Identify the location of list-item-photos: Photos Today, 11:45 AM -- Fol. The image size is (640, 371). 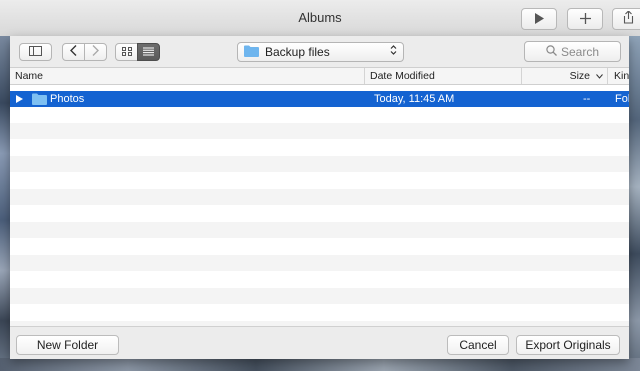
(319, 99).